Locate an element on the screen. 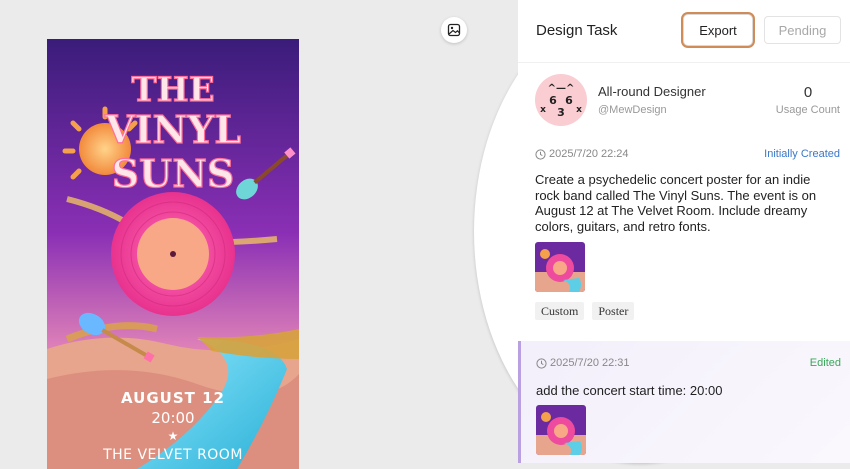 This screenshot has width=850, height=469. entry-meta: 2025/7/20 22:31 Edited is located at coordinates (688, 364).